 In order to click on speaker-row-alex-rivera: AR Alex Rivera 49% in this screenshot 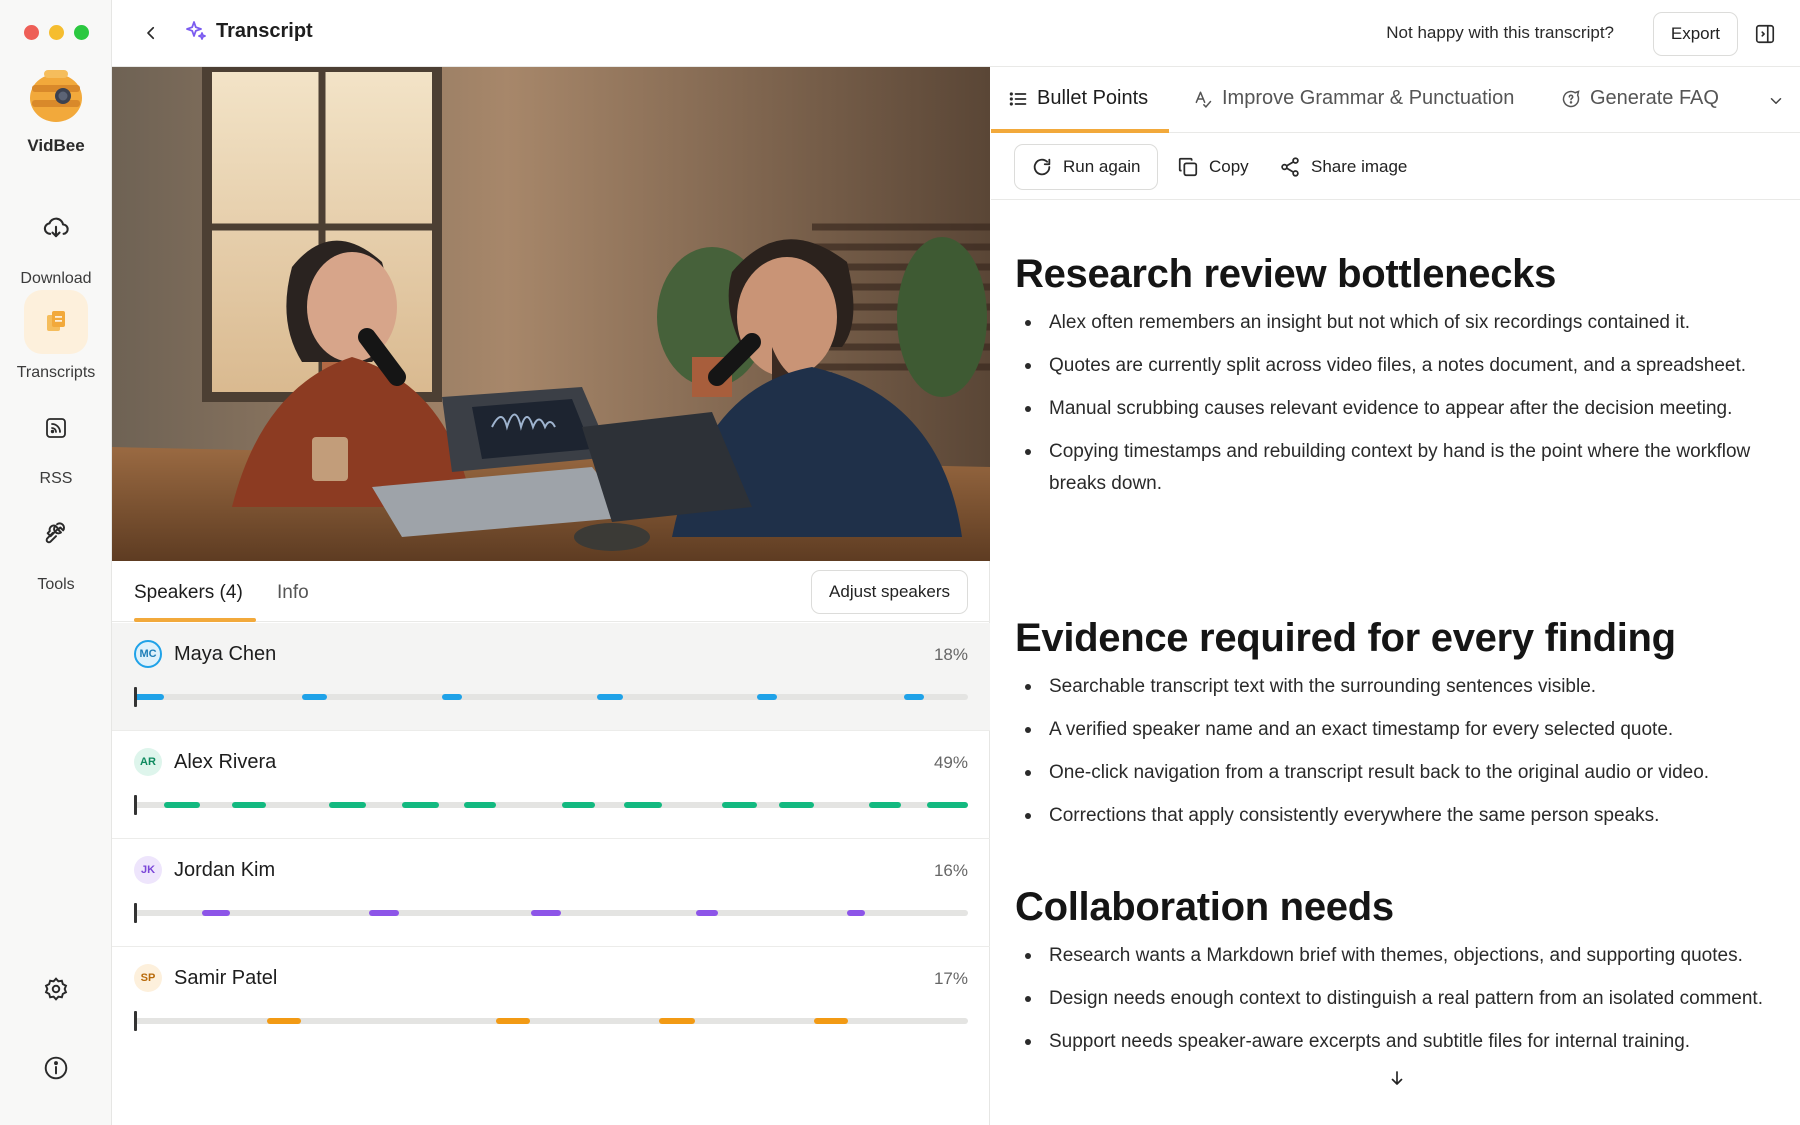, I will do `click(551, 785)`.